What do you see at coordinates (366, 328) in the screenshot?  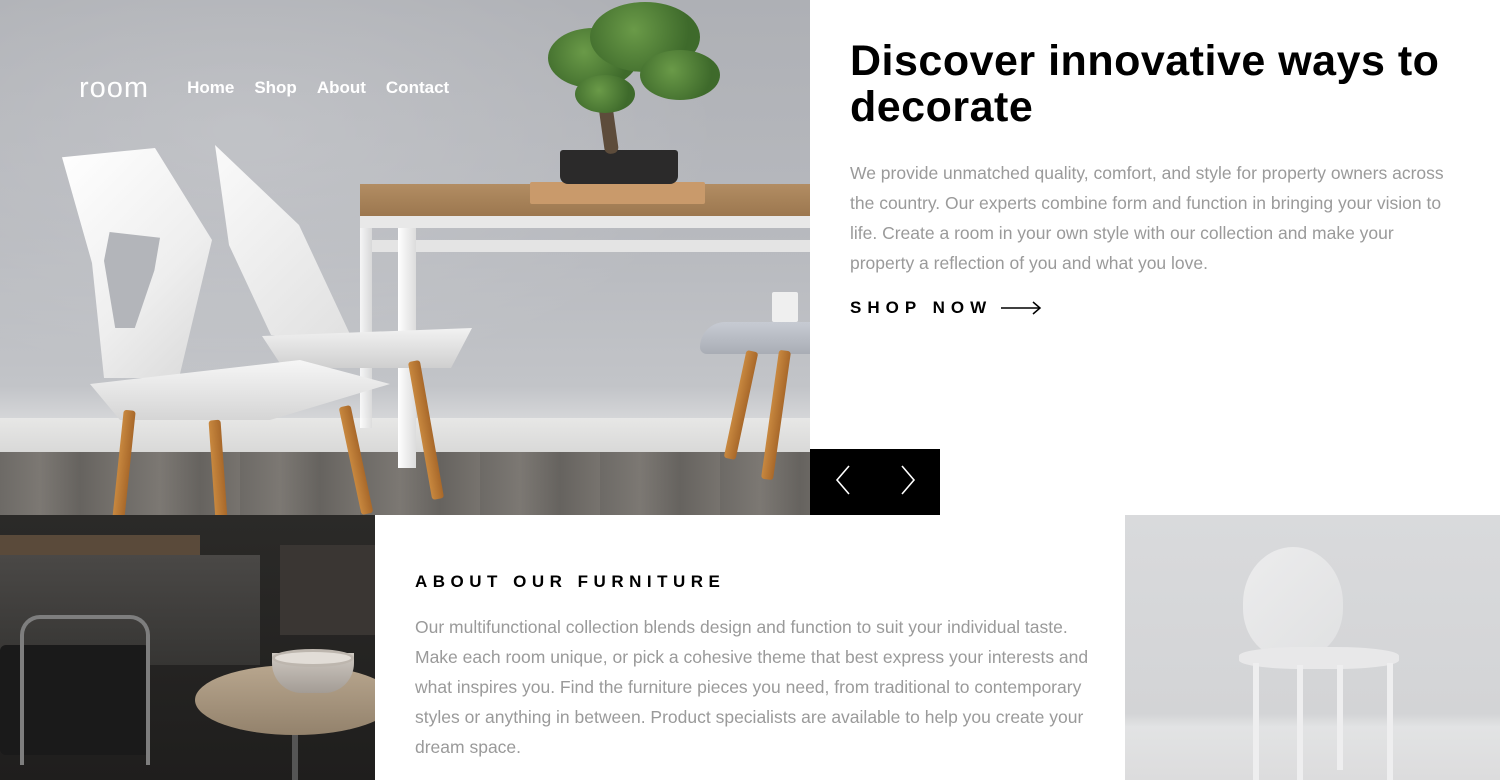 I see `table-leg` at bounding box center [366, 328].